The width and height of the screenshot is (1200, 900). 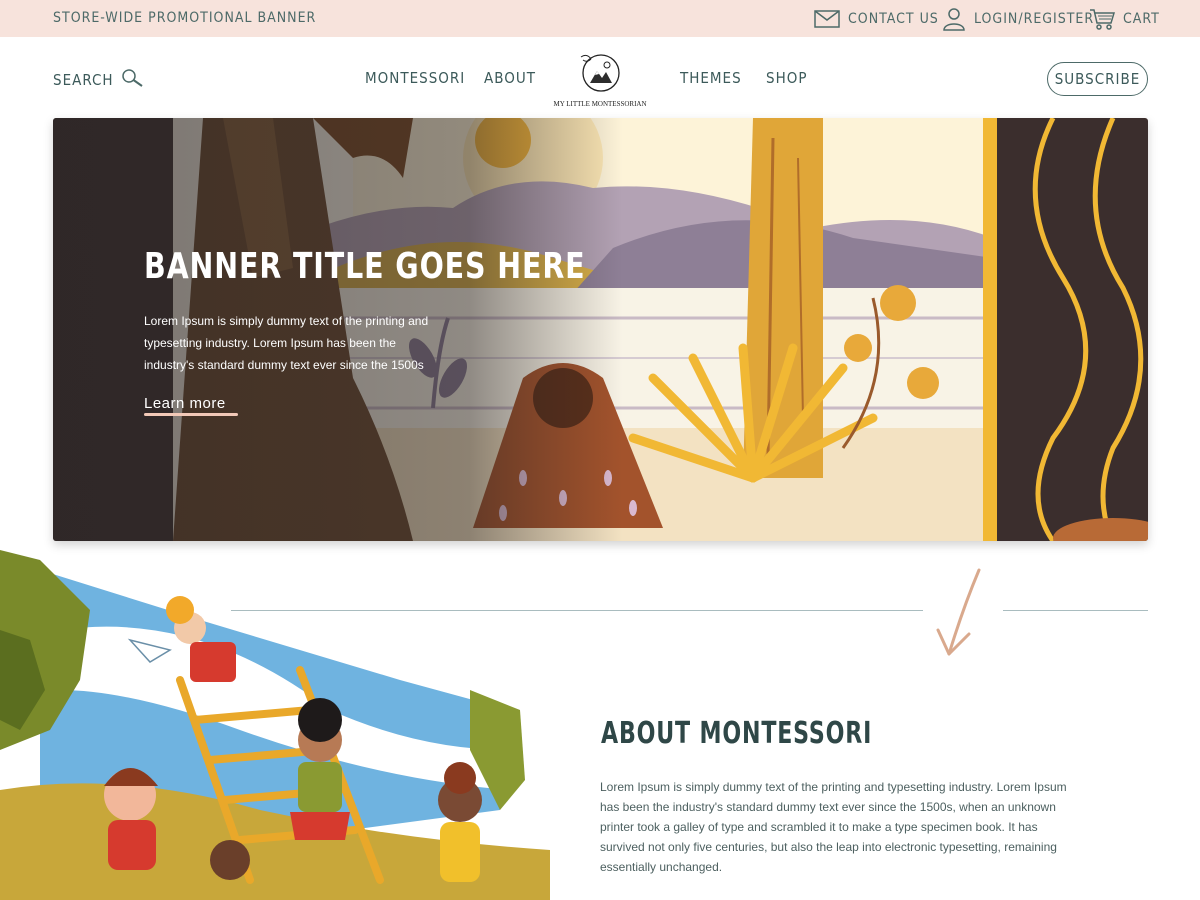 What do you see at coordinates (1075, 610) in the screenshot?
I see `section-divider-right` at bounding box center [1075, 610].